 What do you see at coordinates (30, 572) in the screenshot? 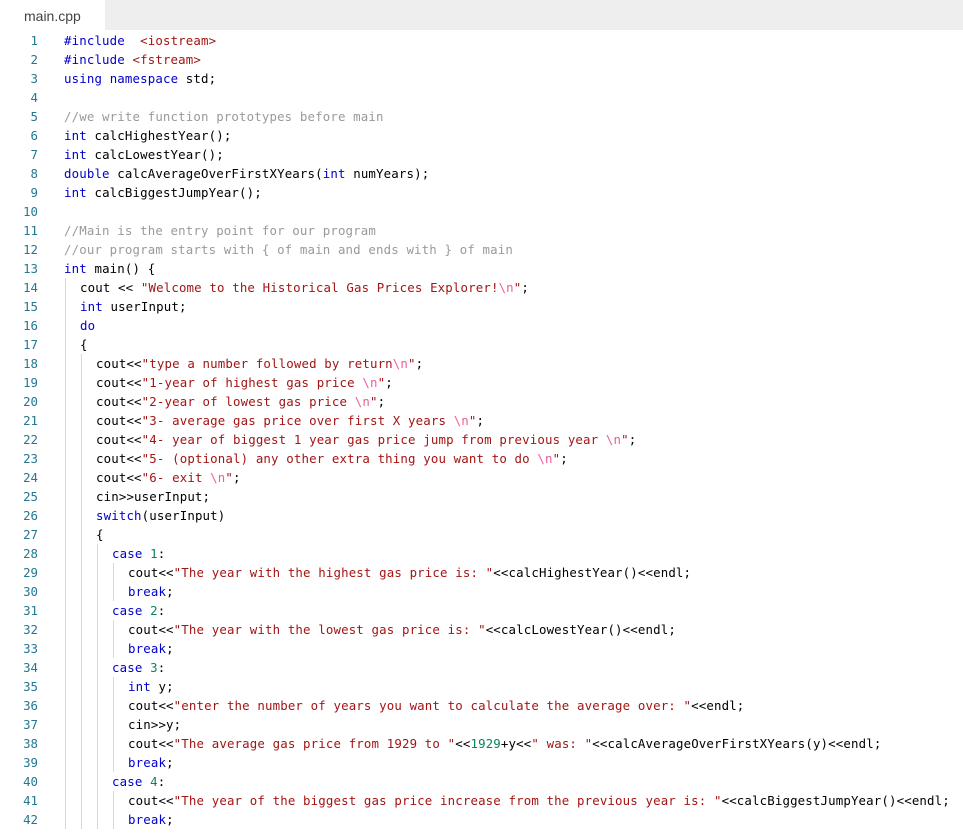
I see `line-number: 29` at bounding box center [30, 572].